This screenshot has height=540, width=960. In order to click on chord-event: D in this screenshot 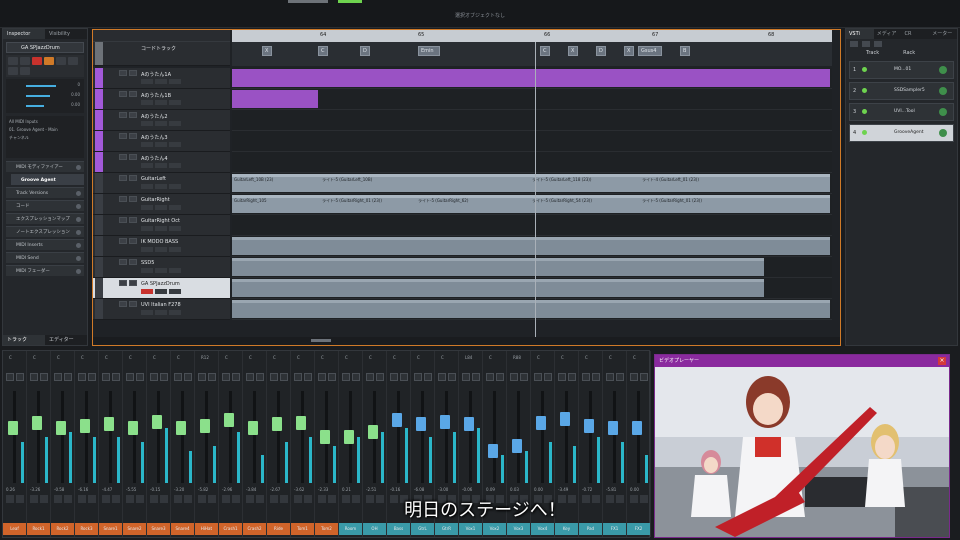, I will do `click(365, 51)`.